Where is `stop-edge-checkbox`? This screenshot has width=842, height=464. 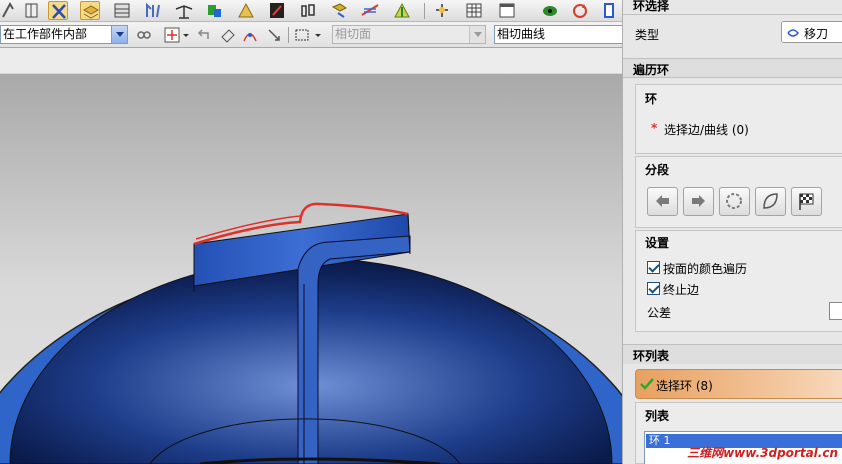
stop-edge-checkbox is located at coordinates (653, 288).